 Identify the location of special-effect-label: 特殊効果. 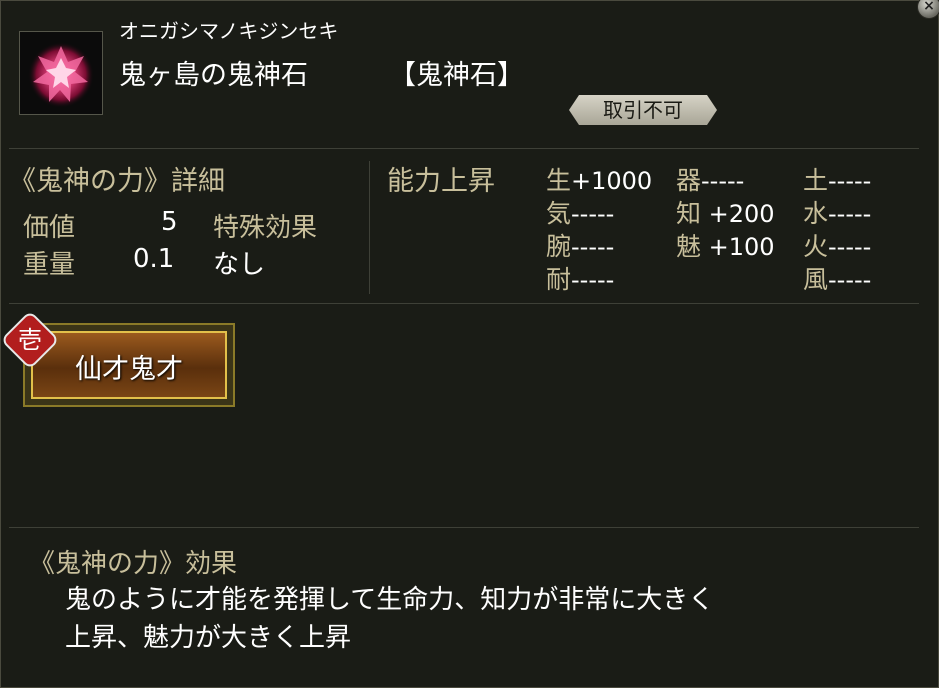
(265, 228).